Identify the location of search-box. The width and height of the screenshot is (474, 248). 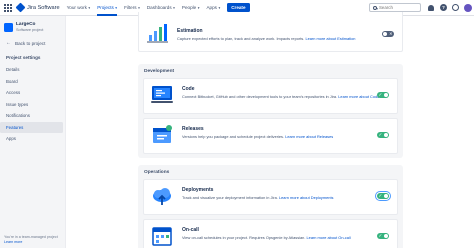
(395, 7).